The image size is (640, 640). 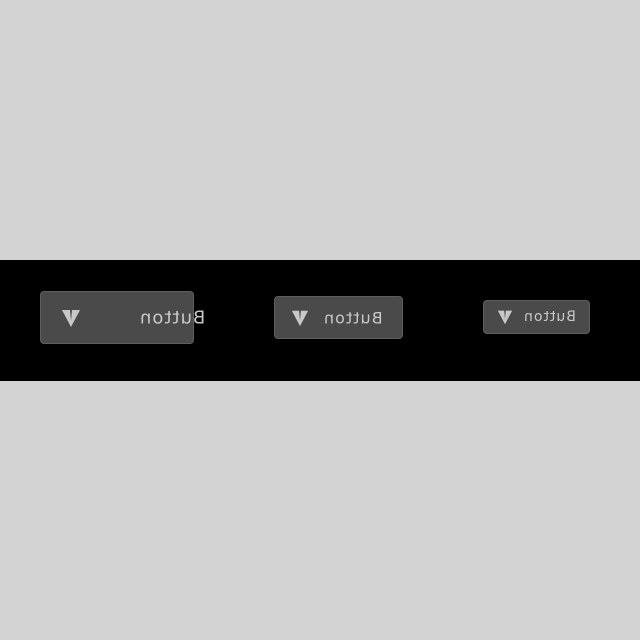 I want to click on button-medium: Button, so click(x=338, y=317).